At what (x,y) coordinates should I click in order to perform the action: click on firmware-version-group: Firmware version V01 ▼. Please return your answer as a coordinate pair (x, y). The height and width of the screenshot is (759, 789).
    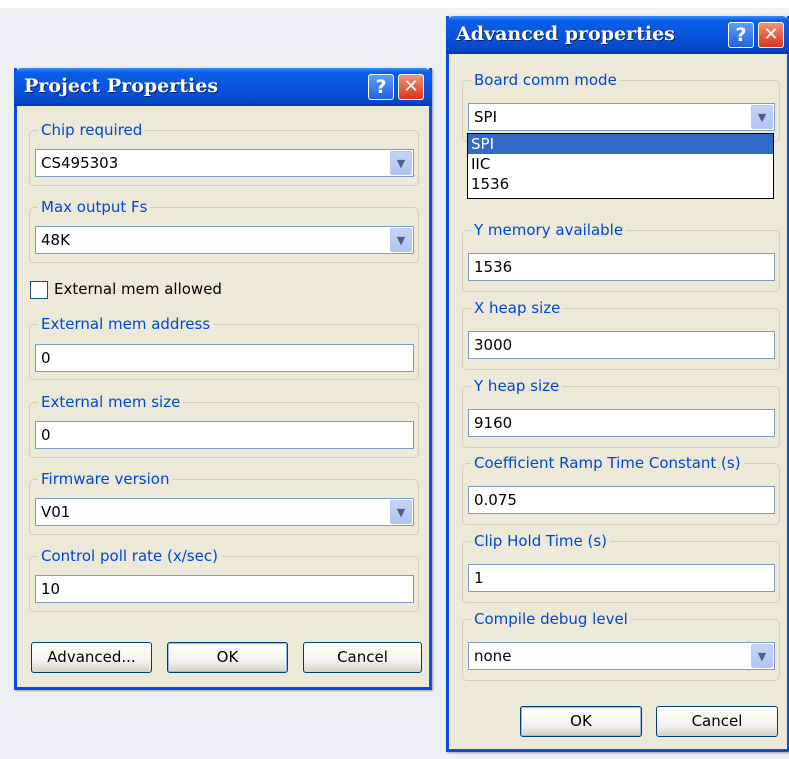
    Looking at the image, I should click on (224, 502).